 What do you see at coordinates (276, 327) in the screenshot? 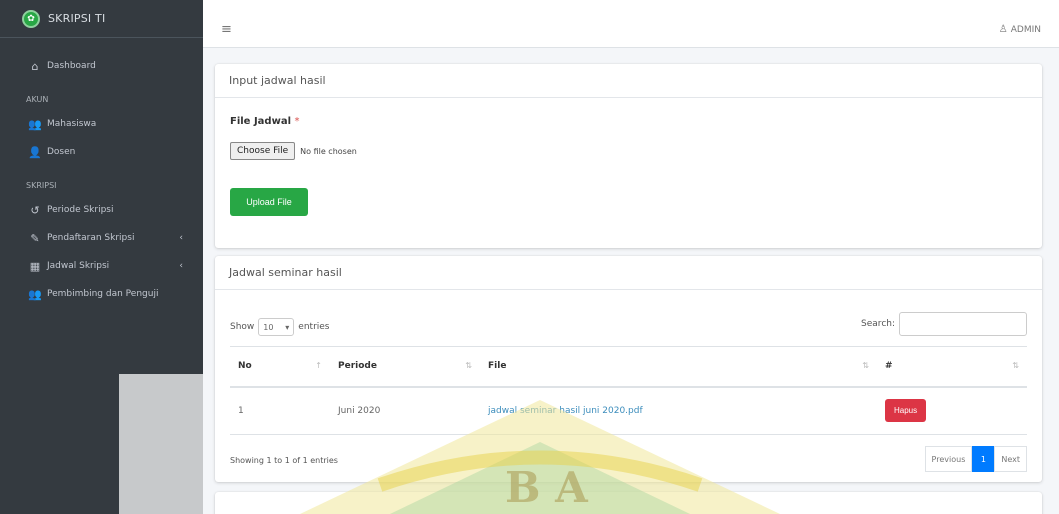
I see `entries-select: 10 ▾` at bounding box center [276, 327].